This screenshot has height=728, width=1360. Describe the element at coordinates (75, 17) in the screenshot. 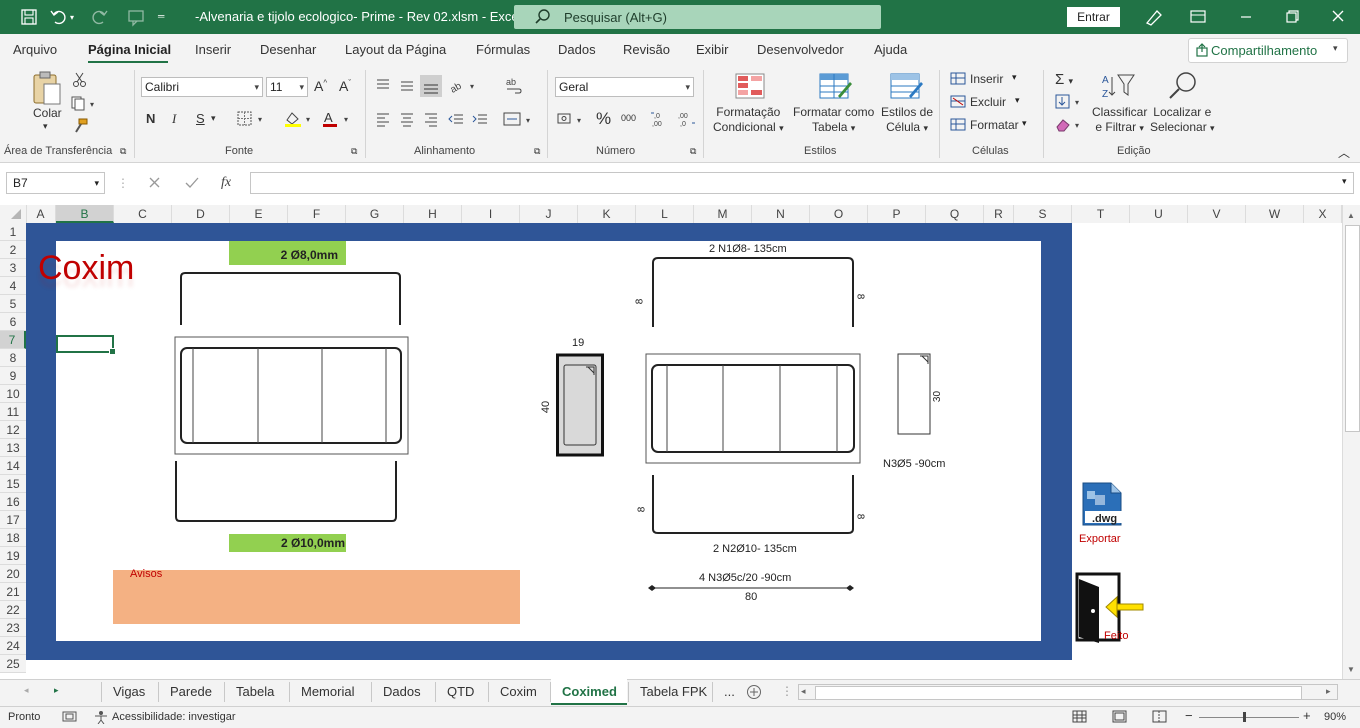

I see `undo-dropdown-icon: ▾` at that location.